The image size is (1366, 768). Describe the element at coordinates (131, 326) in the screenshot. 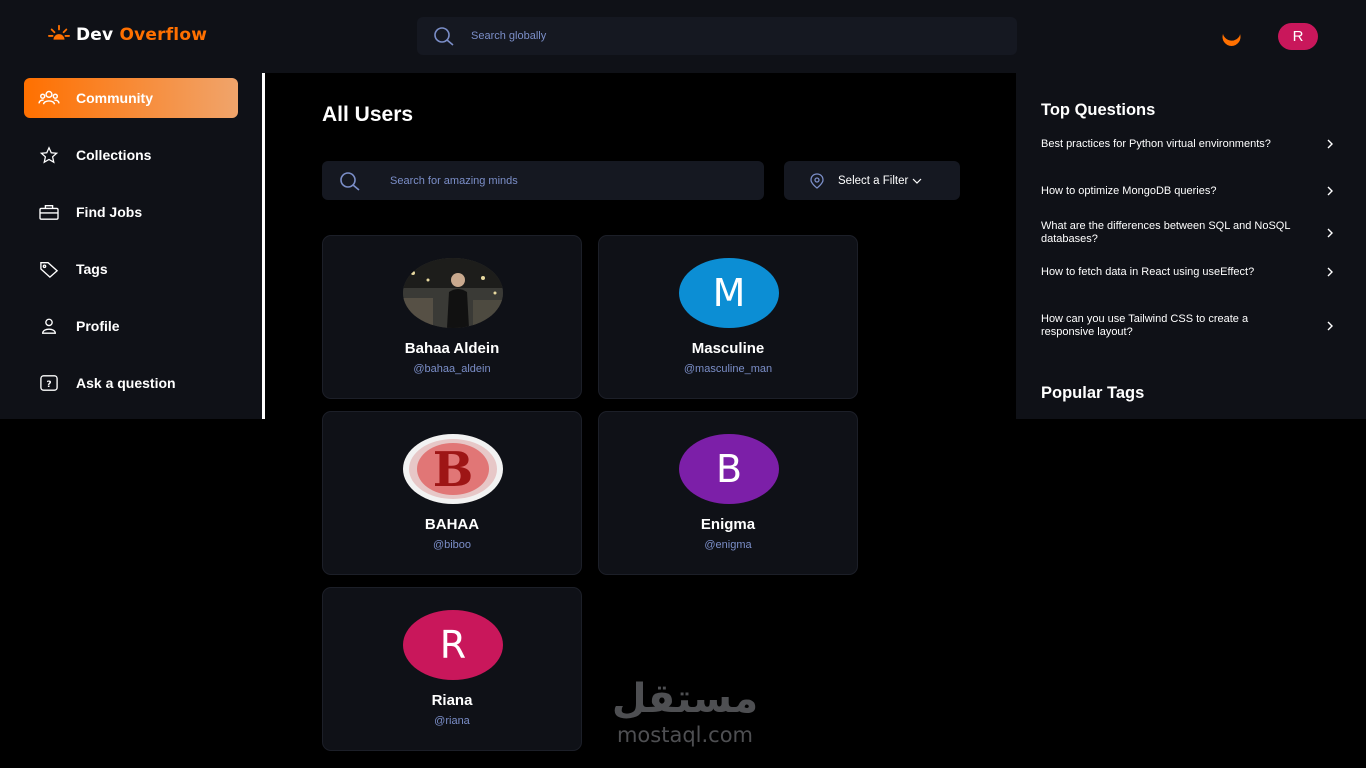

I see `sidebar-item-profile: Profile` at that location.